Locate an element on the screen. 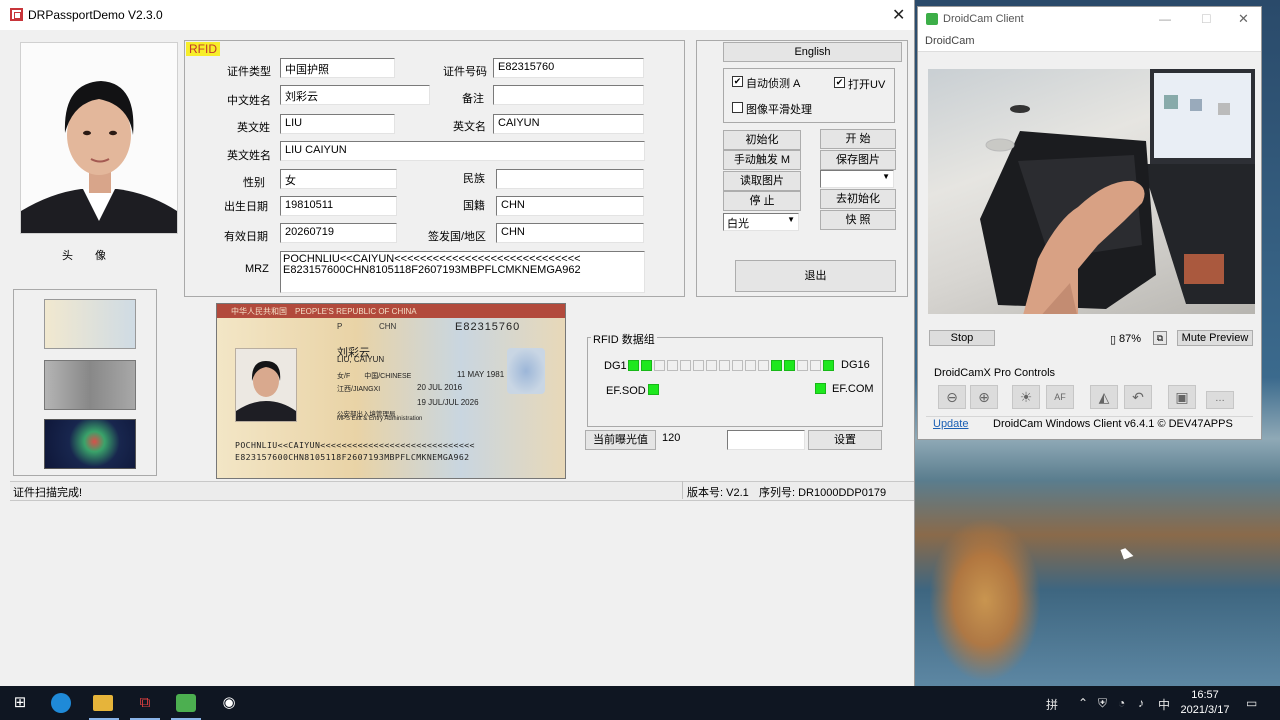  droidcam-menu: DroidCam is located at coordinates (950, 41).